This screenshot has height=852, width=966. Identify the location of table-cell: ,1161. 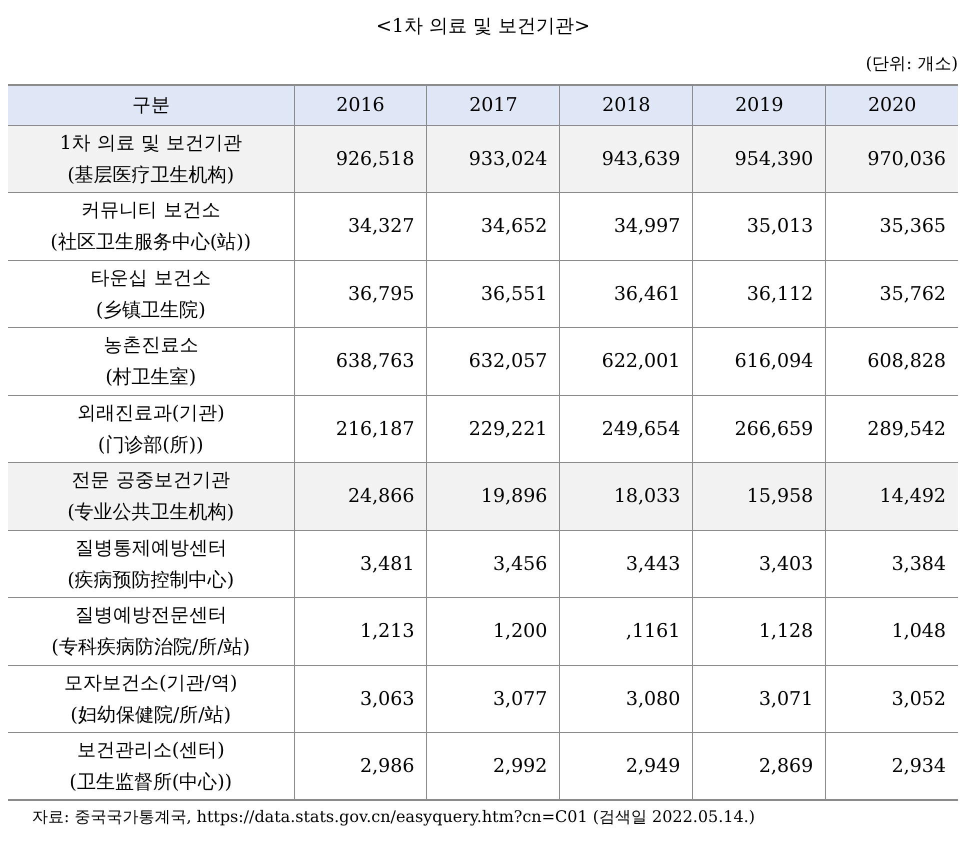
(626, 631).